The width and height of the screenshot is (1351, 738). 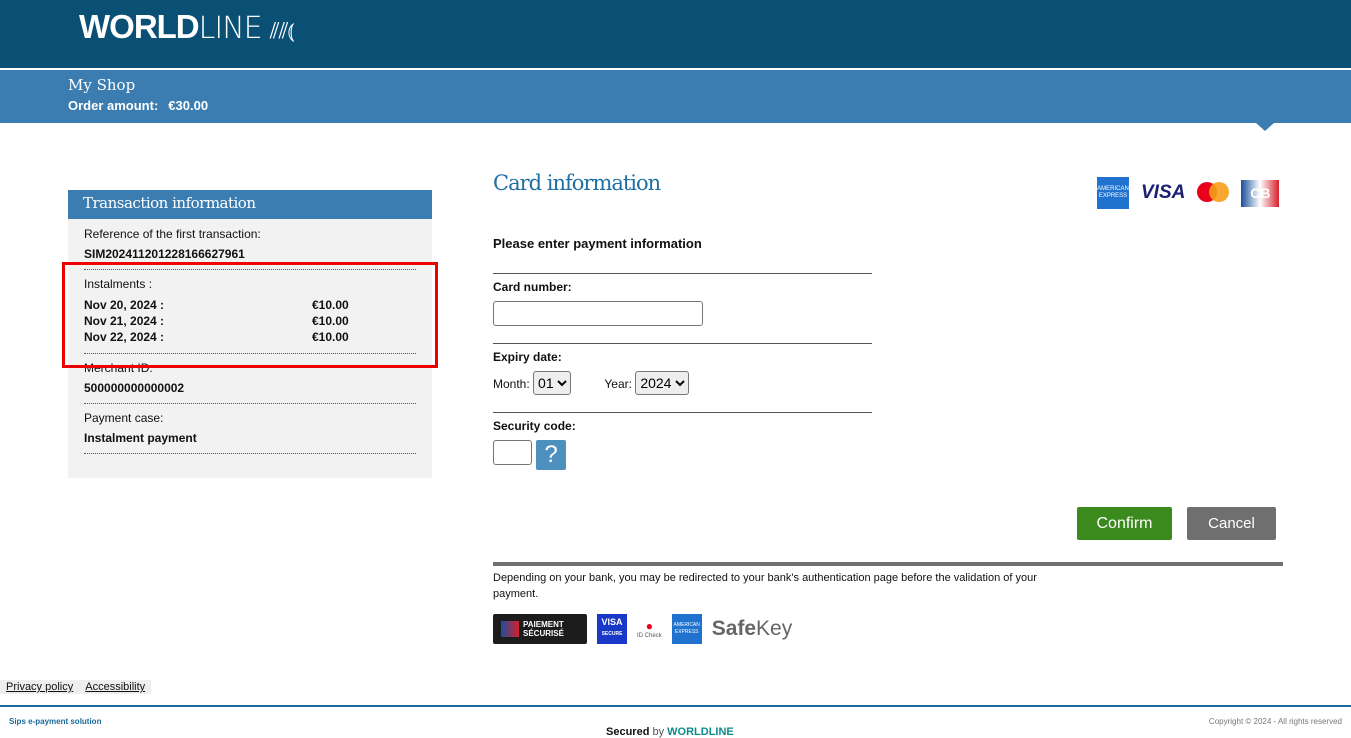 I want to click on year-label: Year:, so click(x=618, y=384).